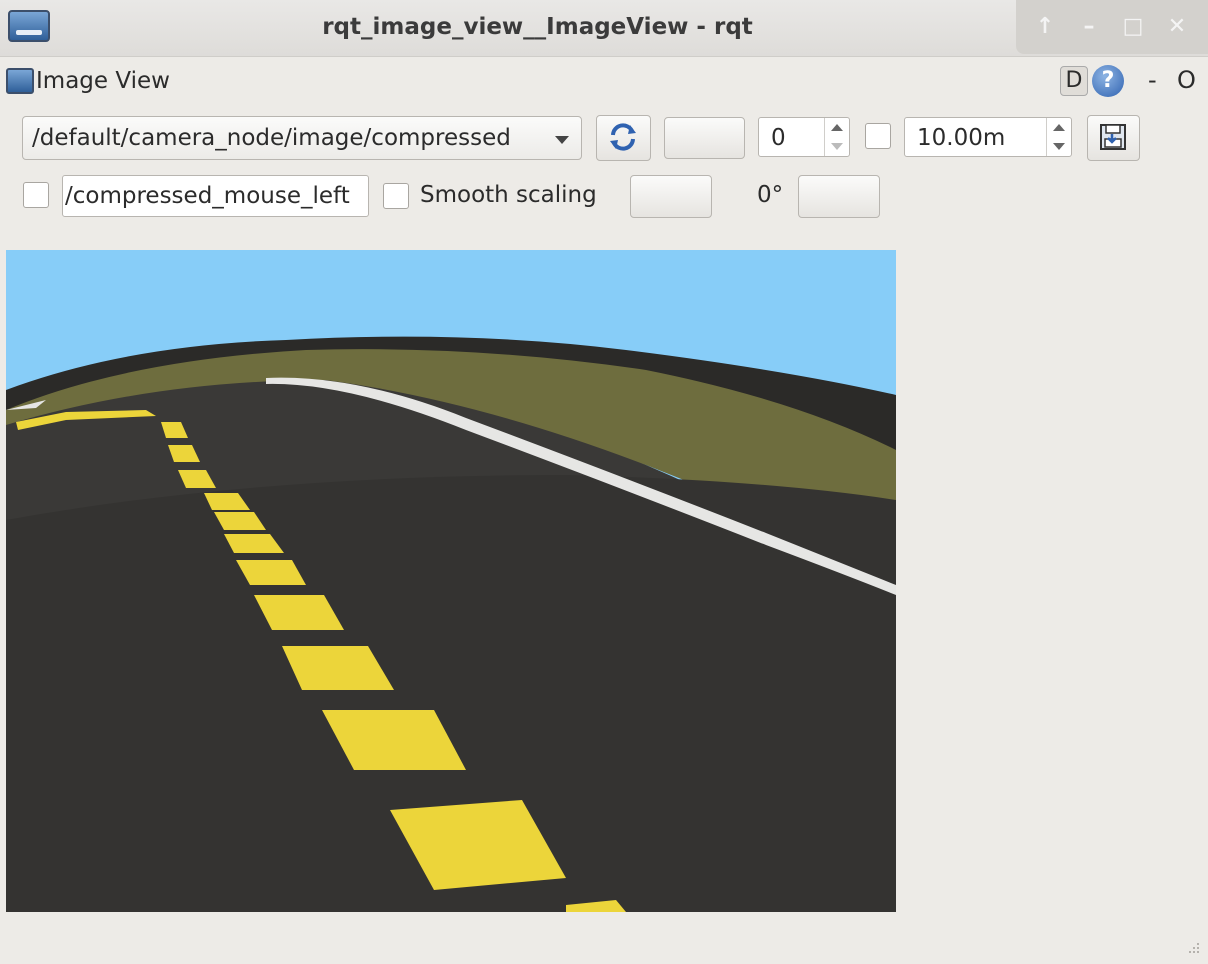 Image resolution: width=1208 pixels, height=964 pixels. Describe the element at coordinates (878, 136) in the screenshot. I see `timeout-checkbox` at that location.